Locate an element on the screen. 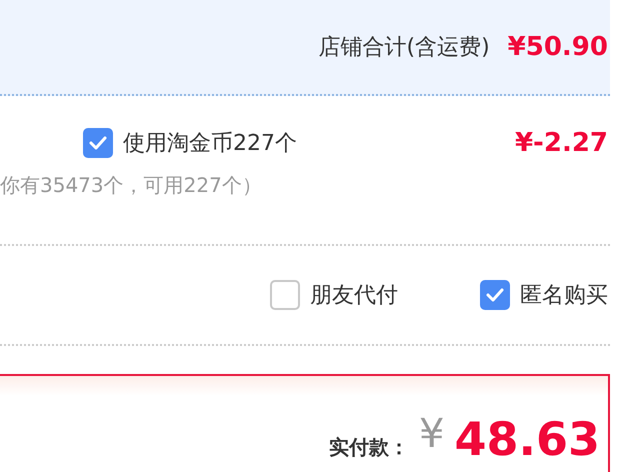  coin-option-label: 使用淘金币227个 is located at coordinates (210, 144).